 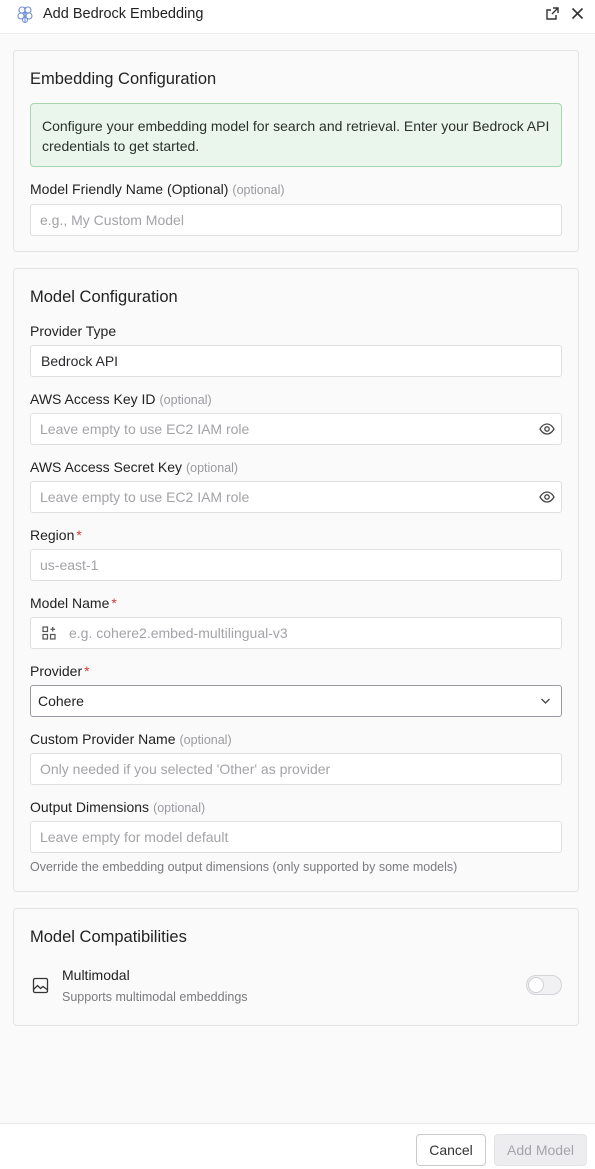 What do you see at coordinates (49, 633) in the screenshot?
I see `model-grid-icon` at bounding box center [49, 633].